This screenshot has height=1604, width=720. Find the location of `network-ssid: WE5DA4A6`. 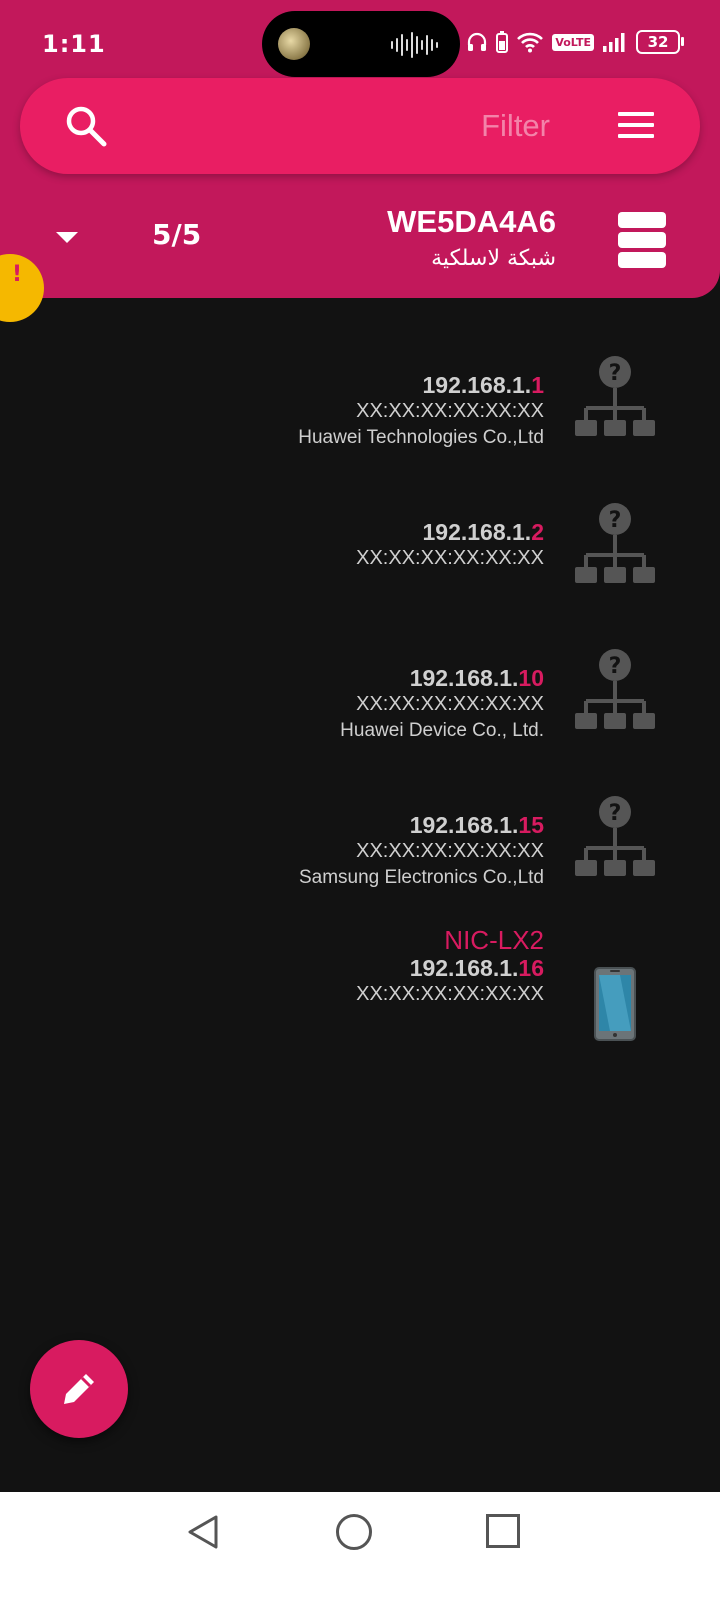

network-ssid: WE5DA4A6 is located at coordinates (471, 221).